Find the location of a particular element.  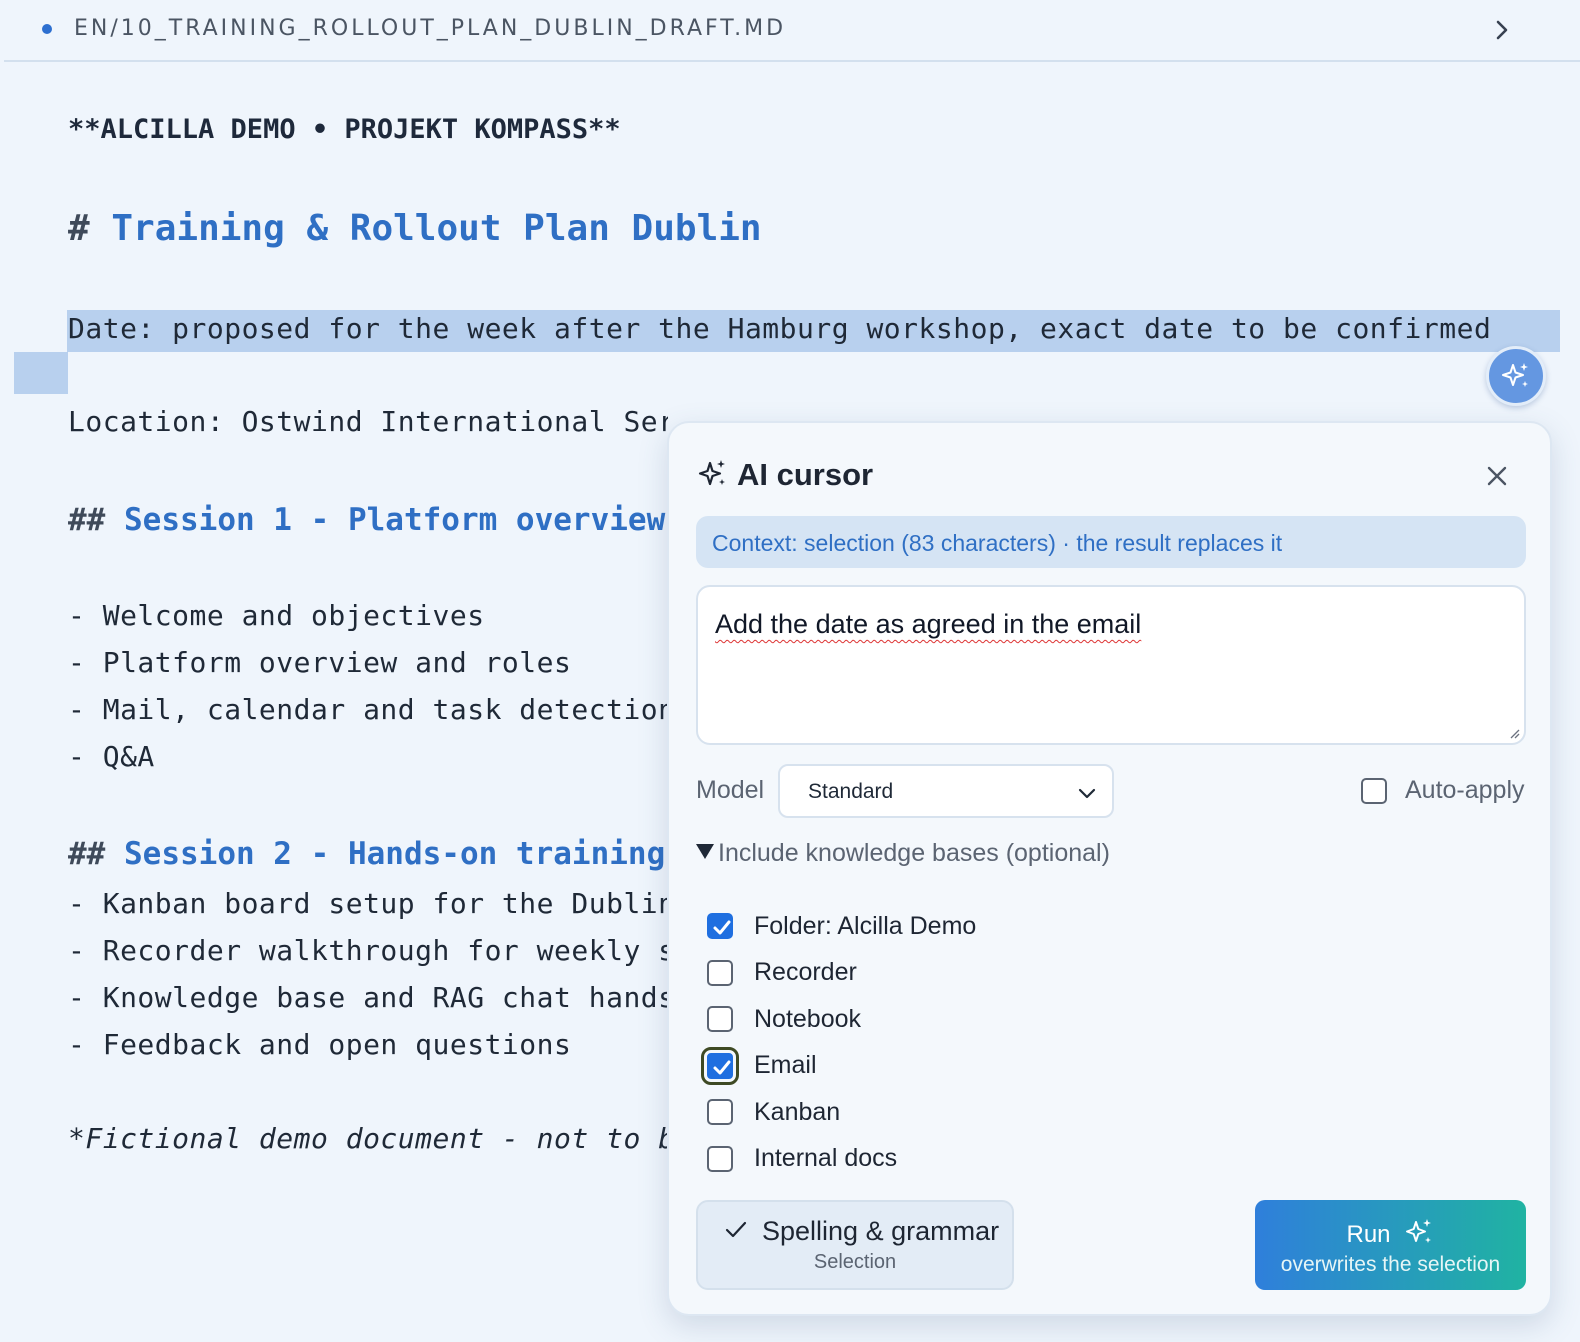

kb-label: Kanban is located at coordinates (797, 1111).